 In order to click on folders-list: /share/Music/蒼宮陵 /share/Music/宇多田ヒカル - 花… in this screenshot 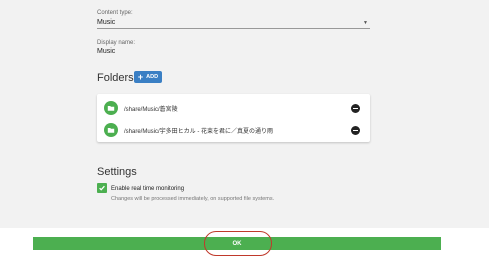, I will do `click(233, 118)`.